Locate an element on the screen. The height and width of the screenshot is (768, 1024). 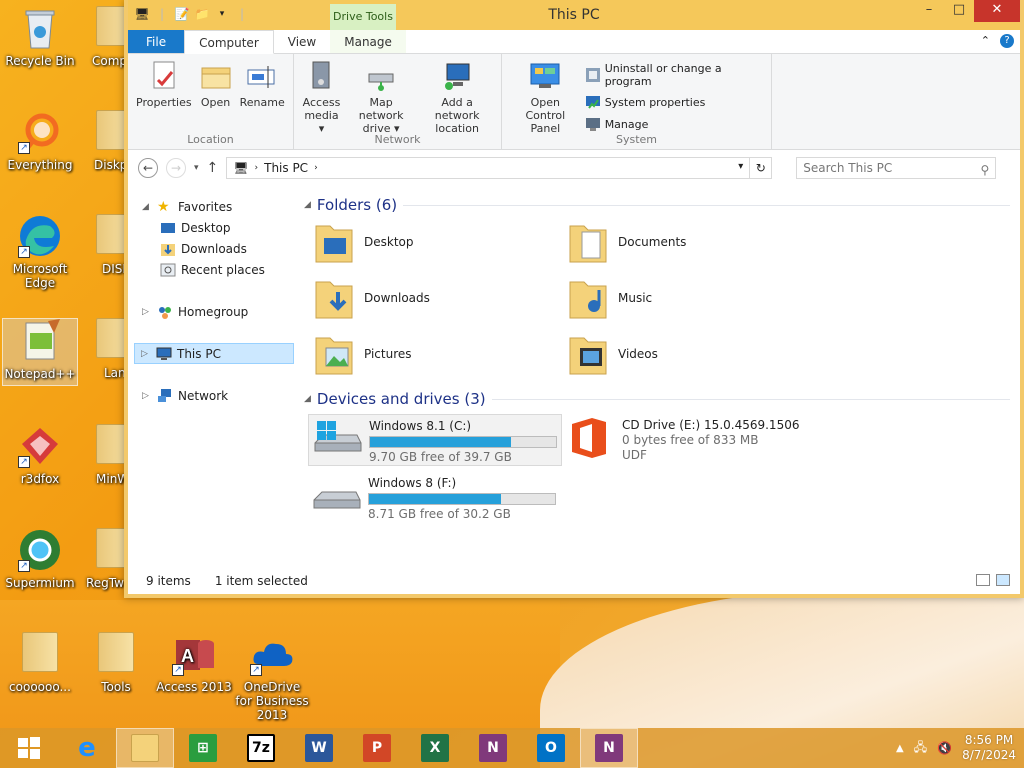
desktop-icon-folder-tools: Tools is located at coordinates (116, 663).